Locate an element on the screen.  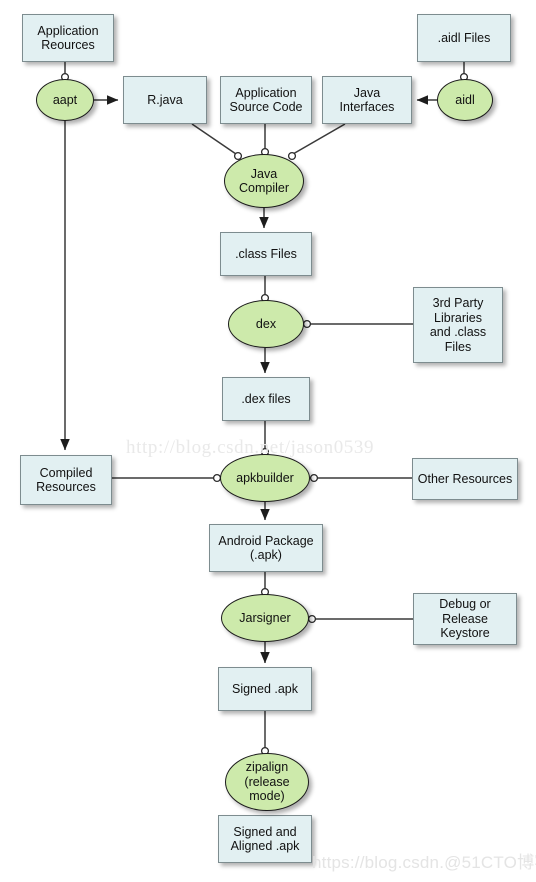
node-compiled-resources: Compiled Resources is located at coordinates (66, 480).